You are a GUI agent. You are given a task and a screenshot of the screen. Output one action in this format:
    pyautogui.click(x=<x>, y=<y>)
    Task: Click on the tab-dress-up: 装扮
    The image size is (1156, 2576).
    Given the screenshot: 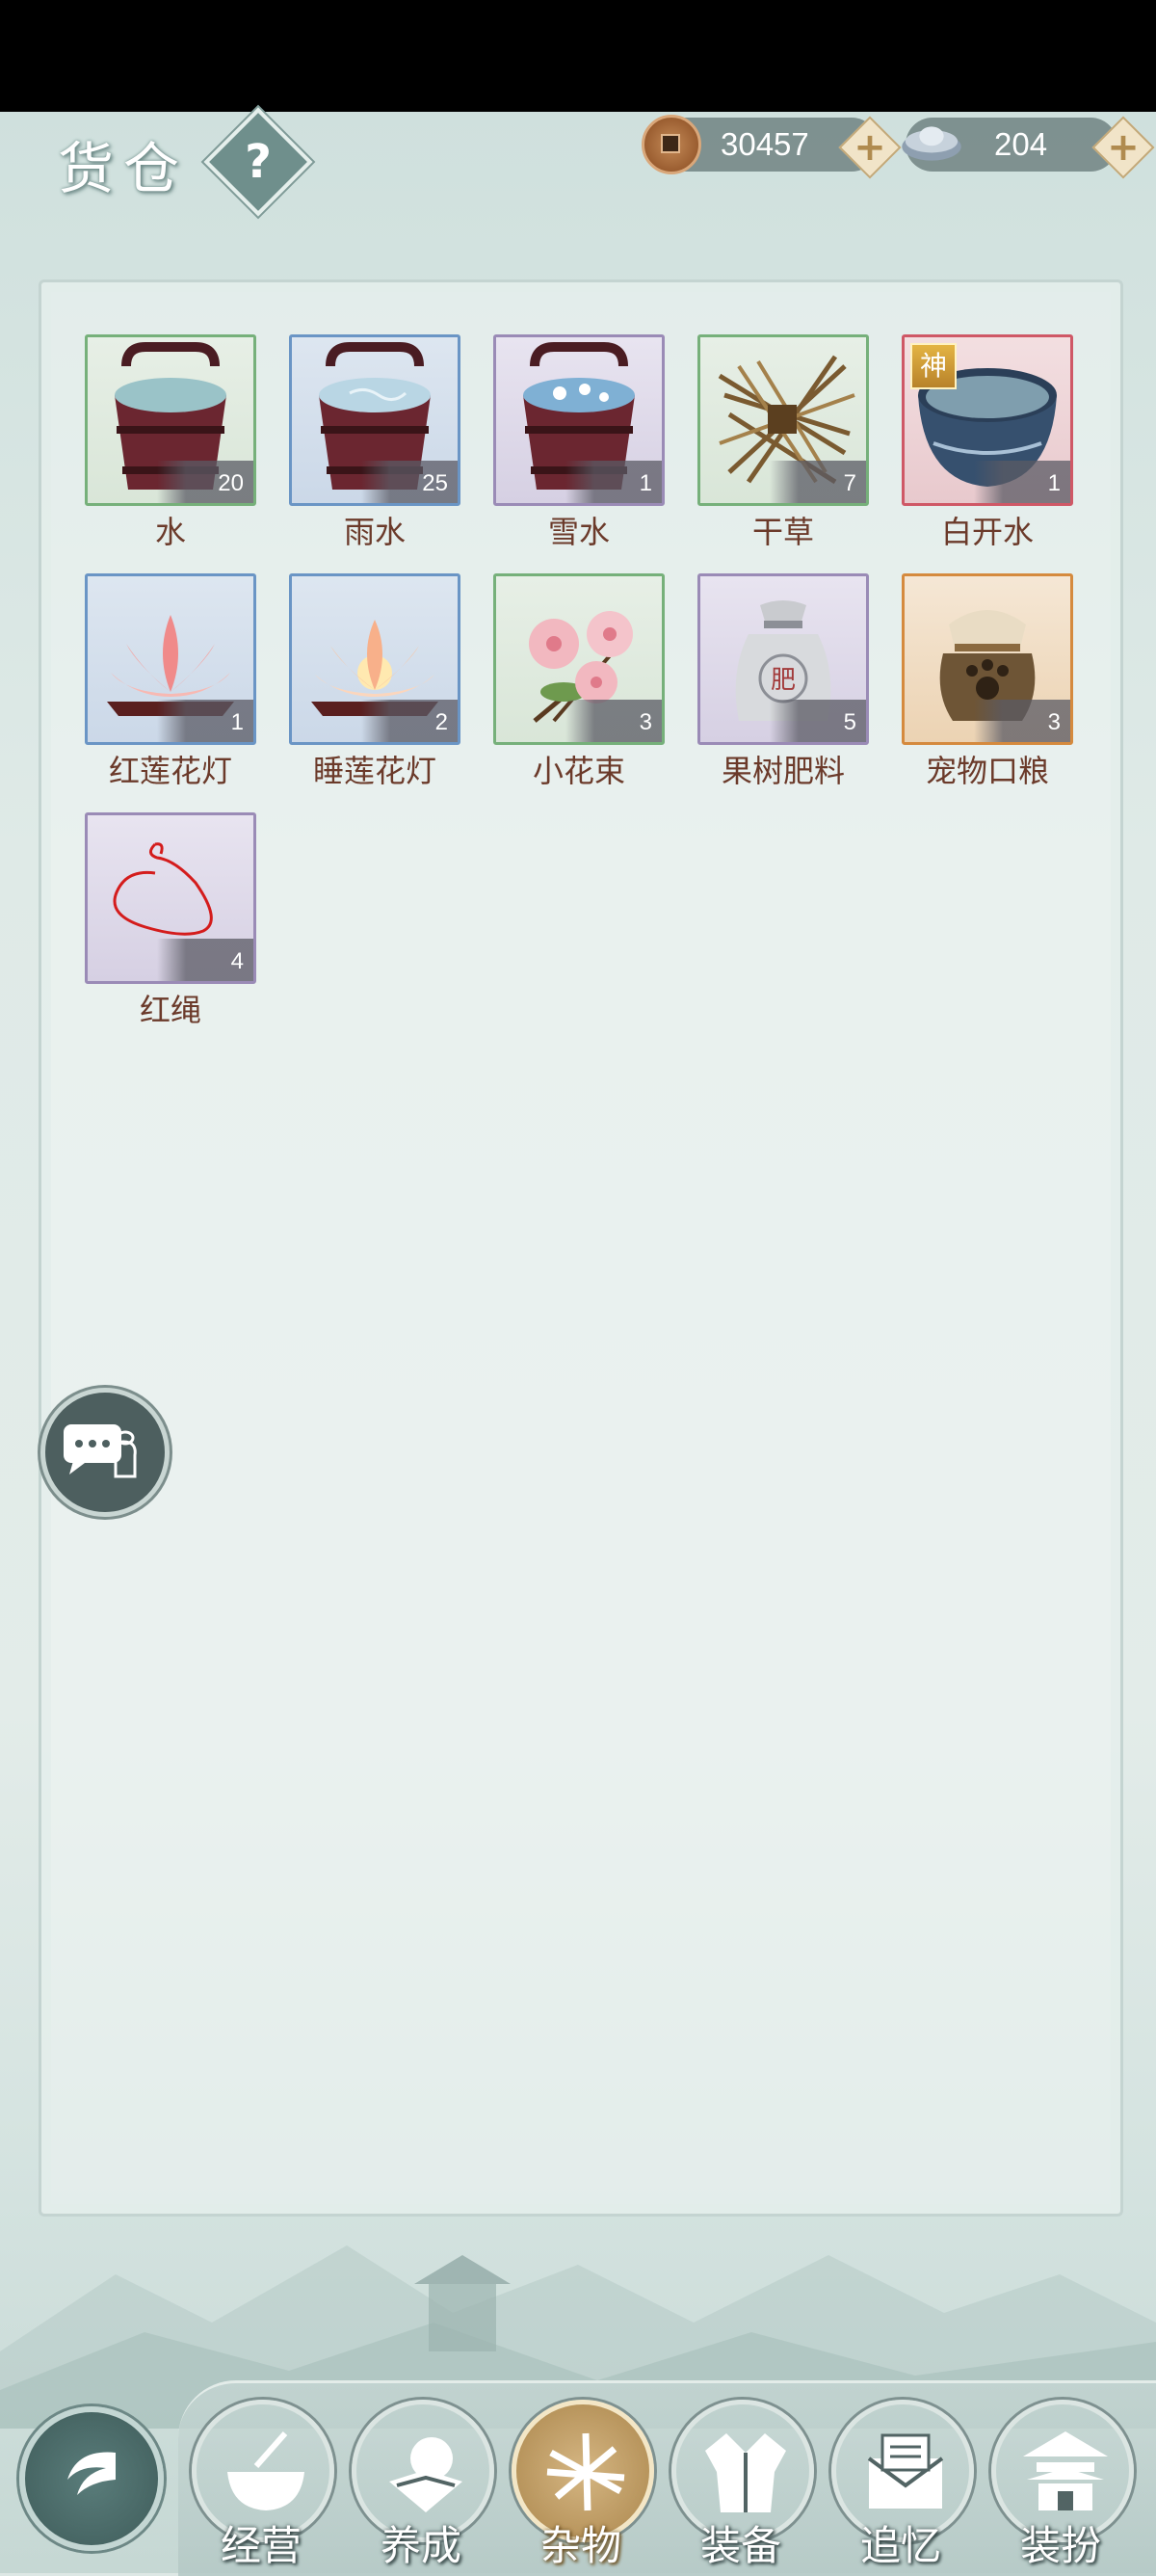 What is the action you would take?
    pyautogui.click(x=1061, y=2486)
    